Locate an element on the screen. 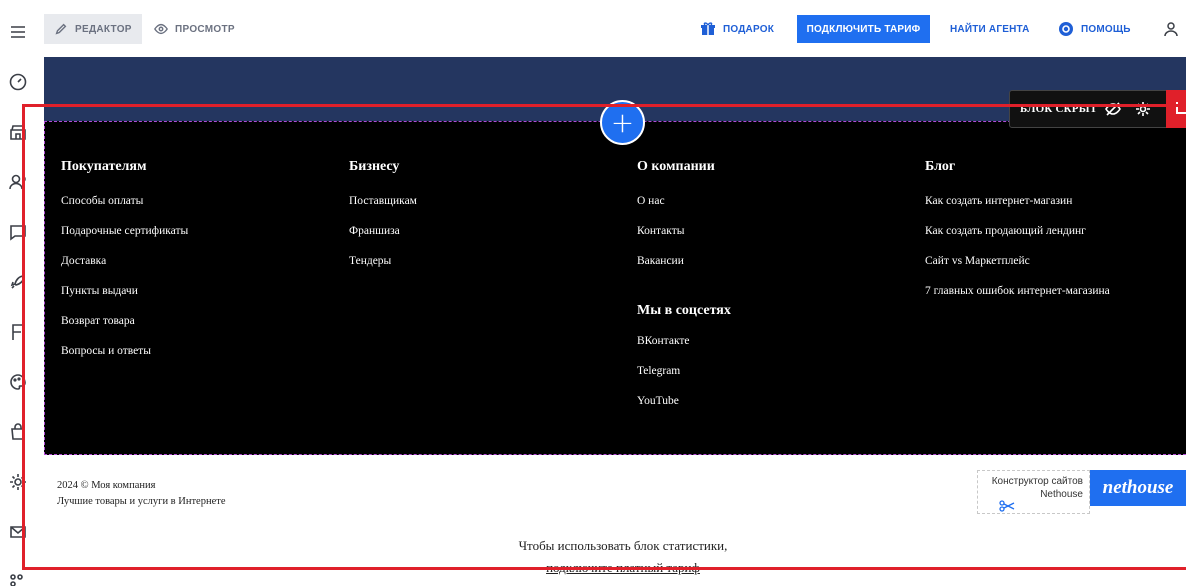 The image size is (1186, 586). block-boundary-bottom is located at coordinates (615, 454).